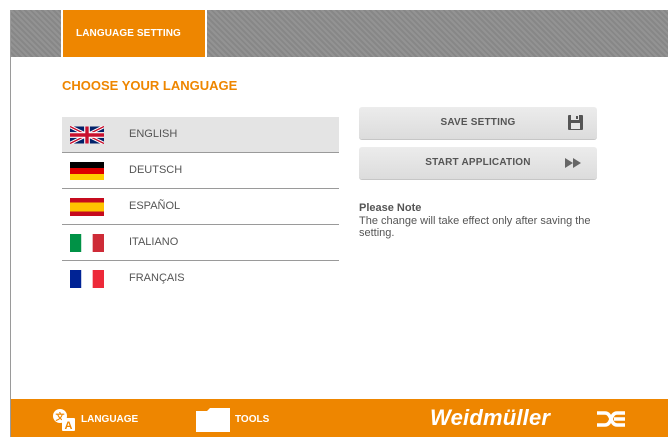 The height and width of the screenshot is (439, 669). What do you see at coordinates (153, 134) in the screenshot?
I see `language-label: ENGLISH` at bounding box center [153, 134].